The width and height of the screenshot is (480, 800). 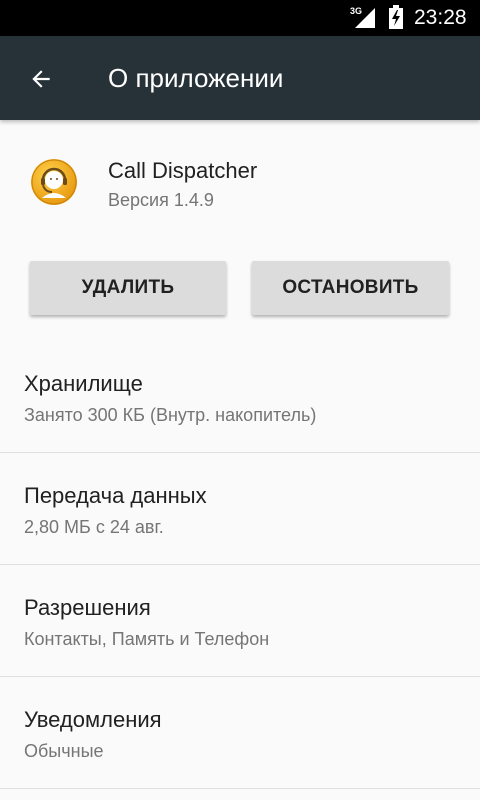 What do you see at coordinates (440, 17) in the screenshot?
I see `status-clock: 23:28` at bounding box center [440, 17].